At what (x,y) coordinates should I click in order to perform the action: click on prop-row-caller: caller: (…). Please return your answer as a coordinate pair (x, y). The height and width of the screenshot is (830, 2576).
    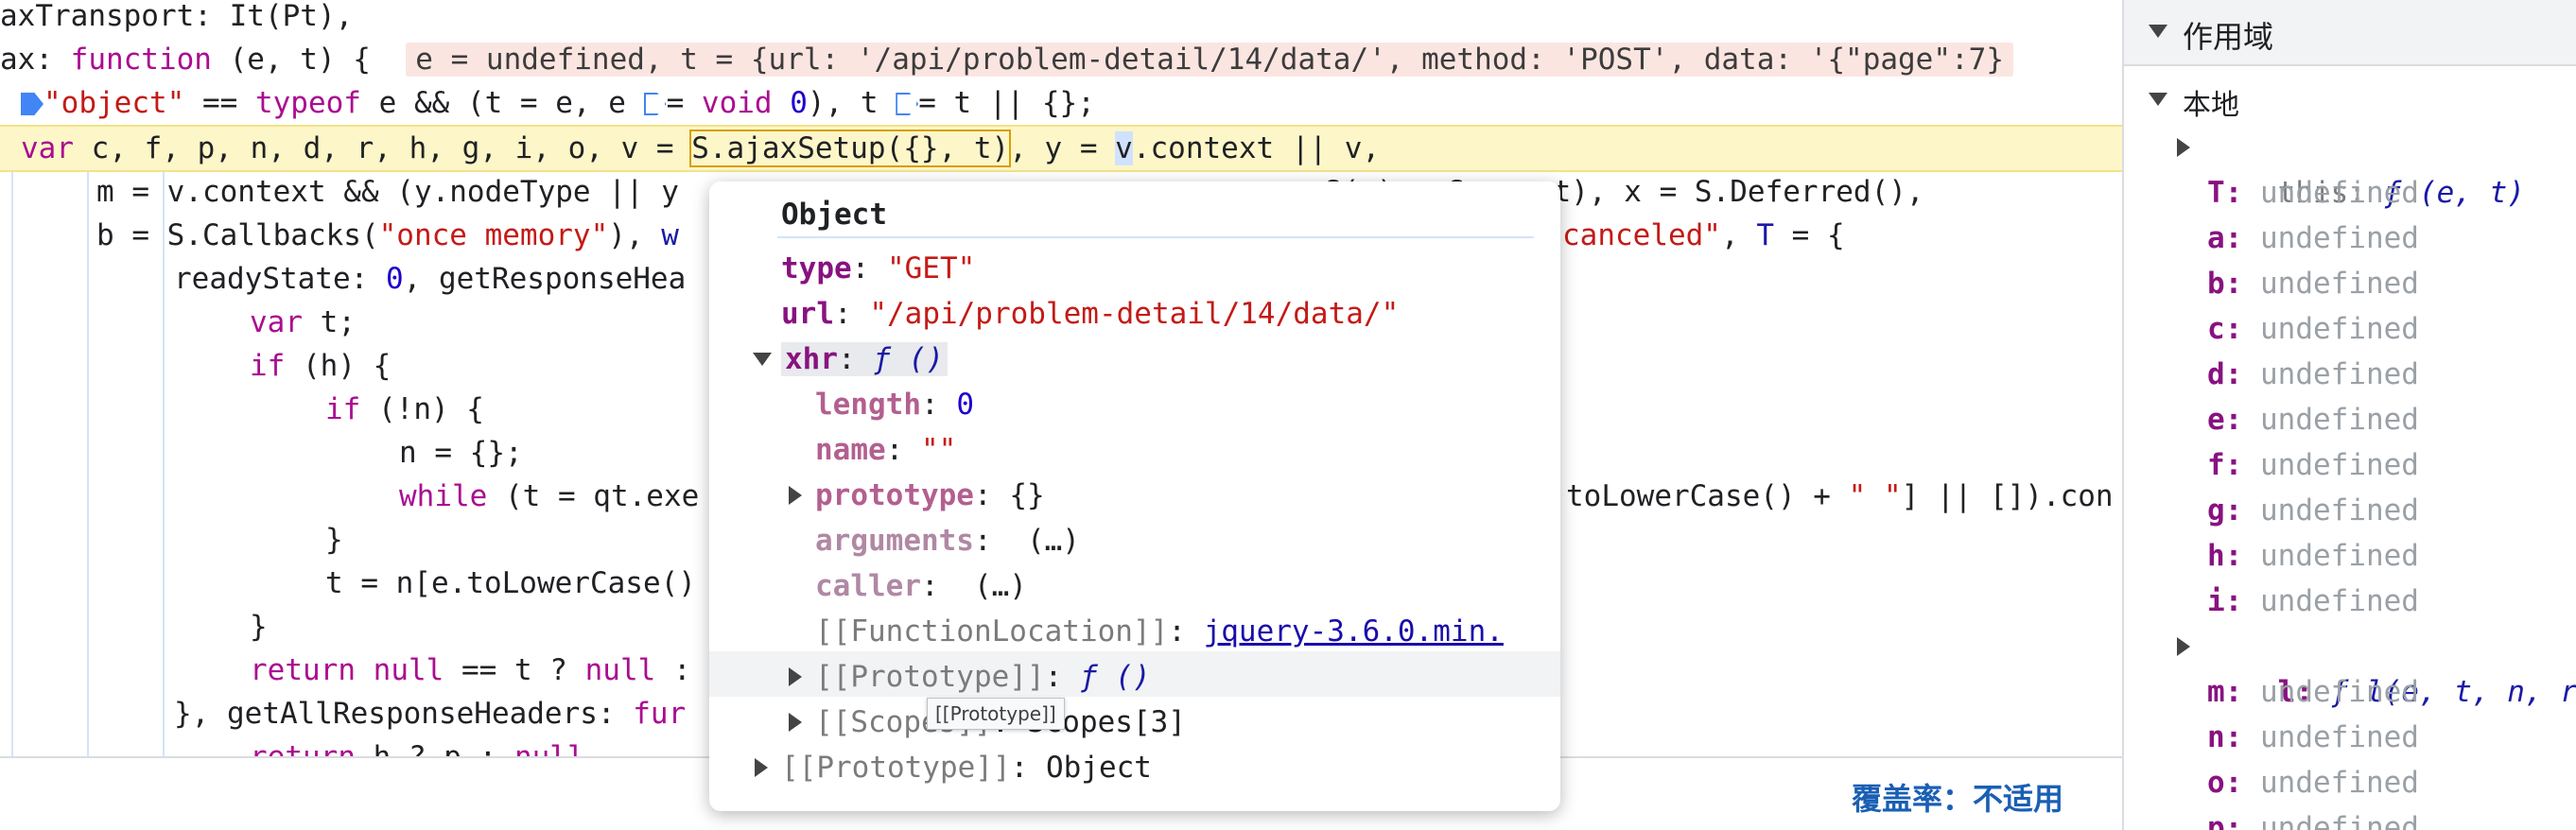
    Looking at the image, I should click on (921, 586).